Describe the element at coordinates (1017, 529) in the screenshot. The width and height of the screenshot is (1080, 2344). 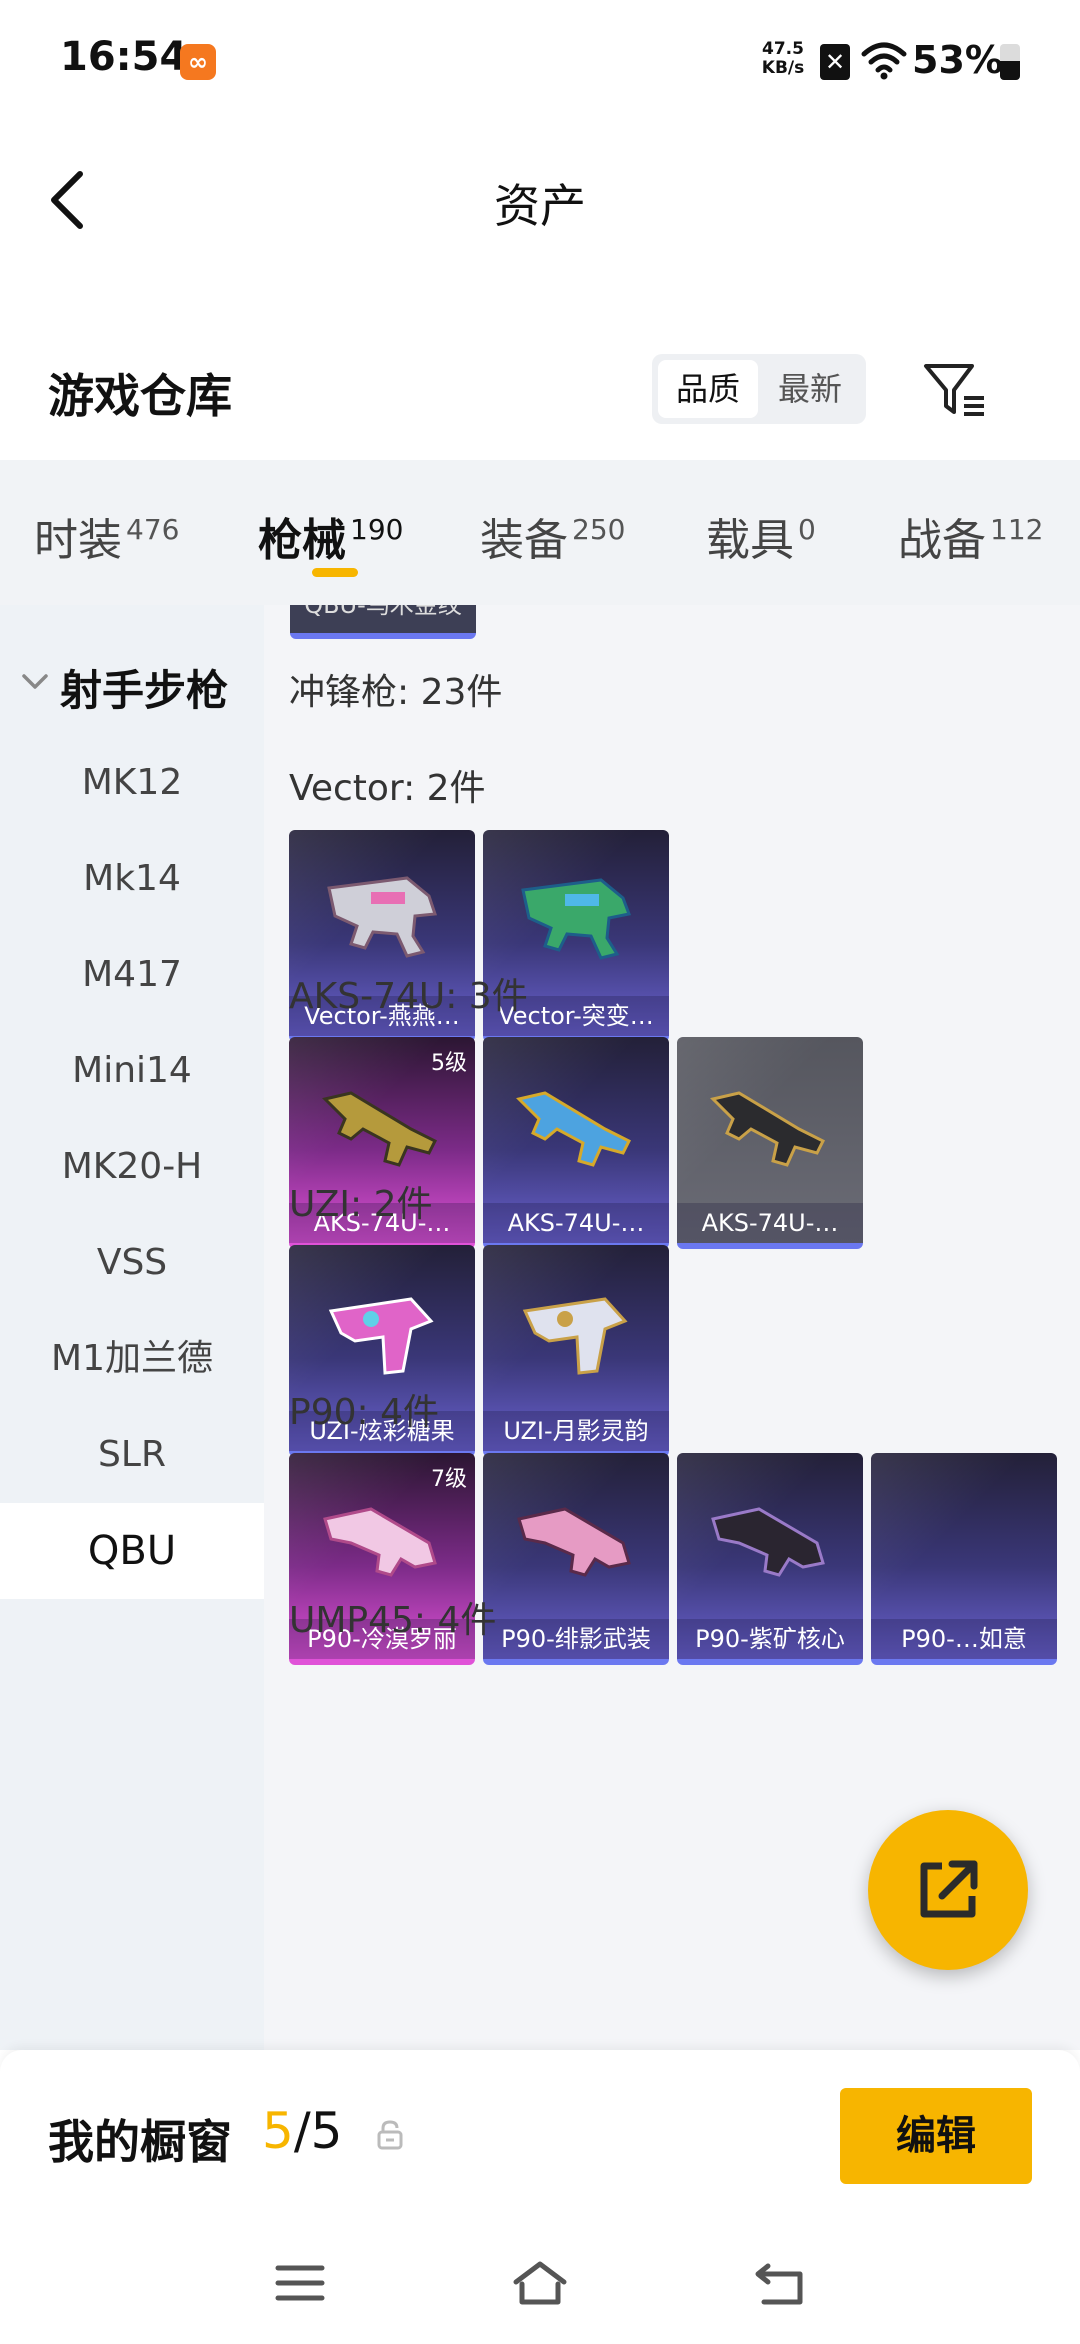
I see `tab-count: 112` at that location.